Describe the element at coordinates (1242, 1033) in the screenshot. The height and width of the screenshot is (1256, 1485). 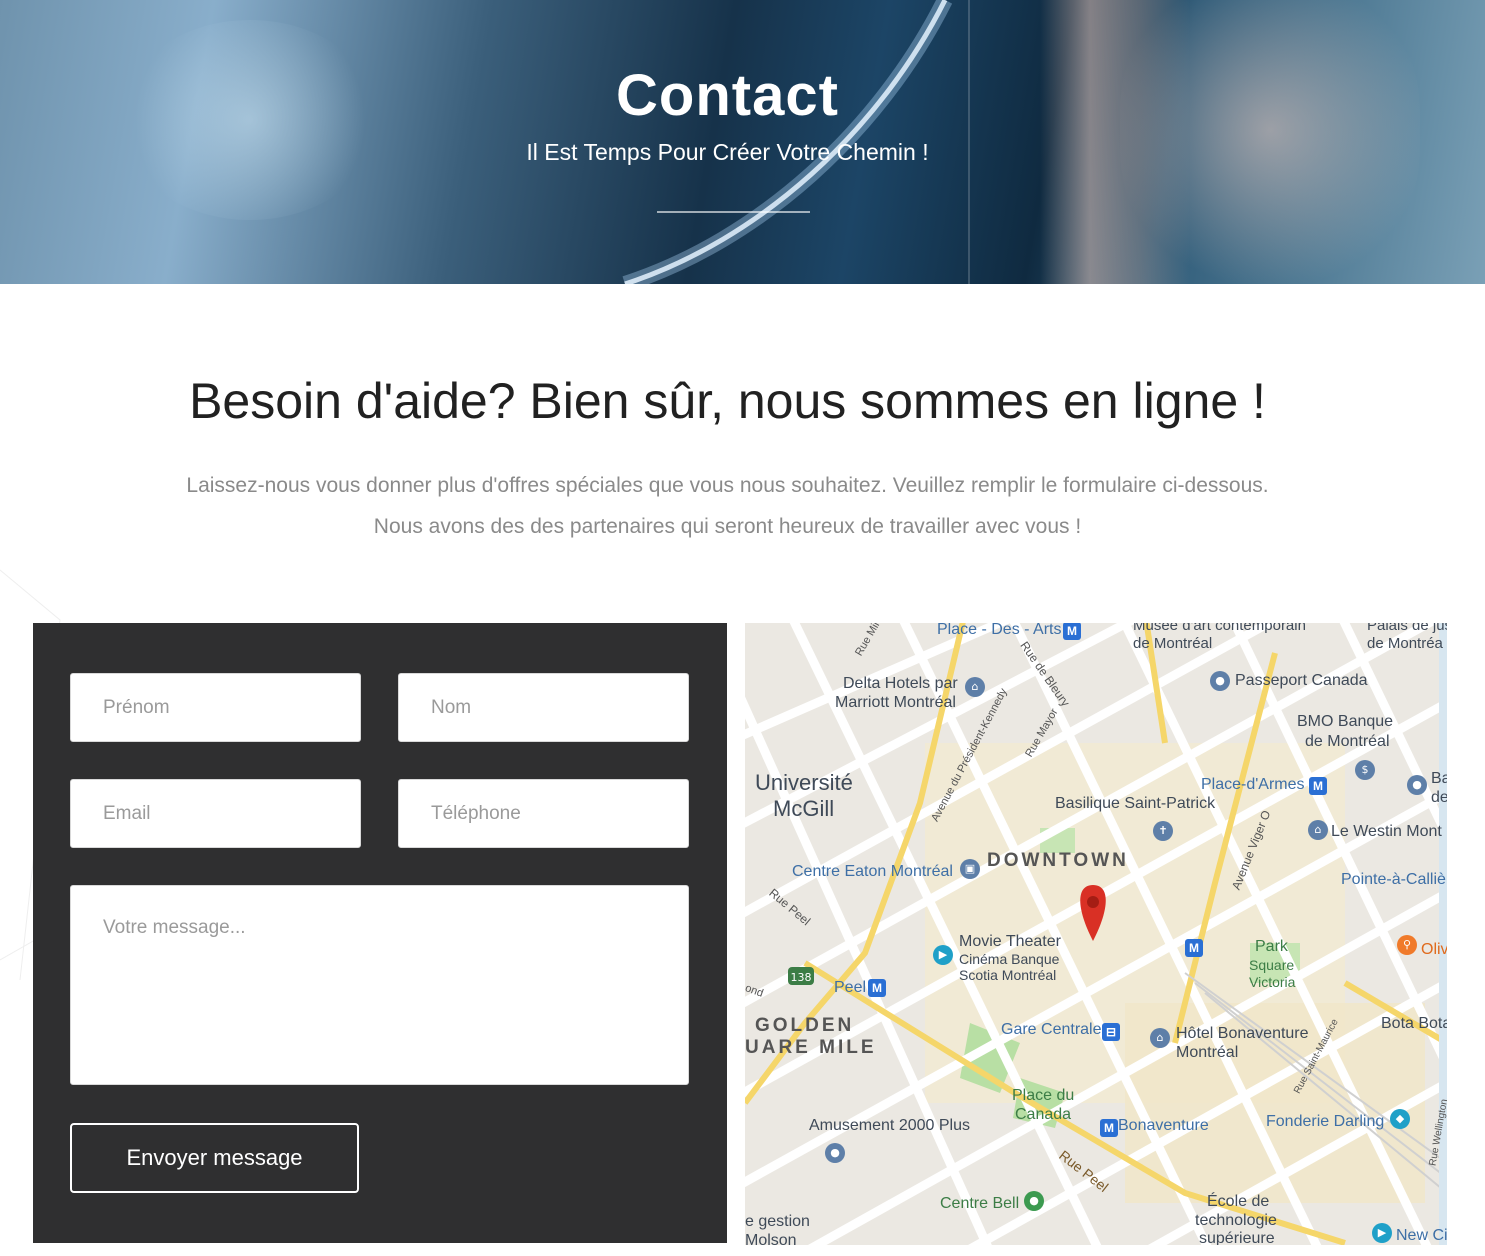
I see `map-label-hotel-bonaventure: Hôtel Bonaventure` at that location.